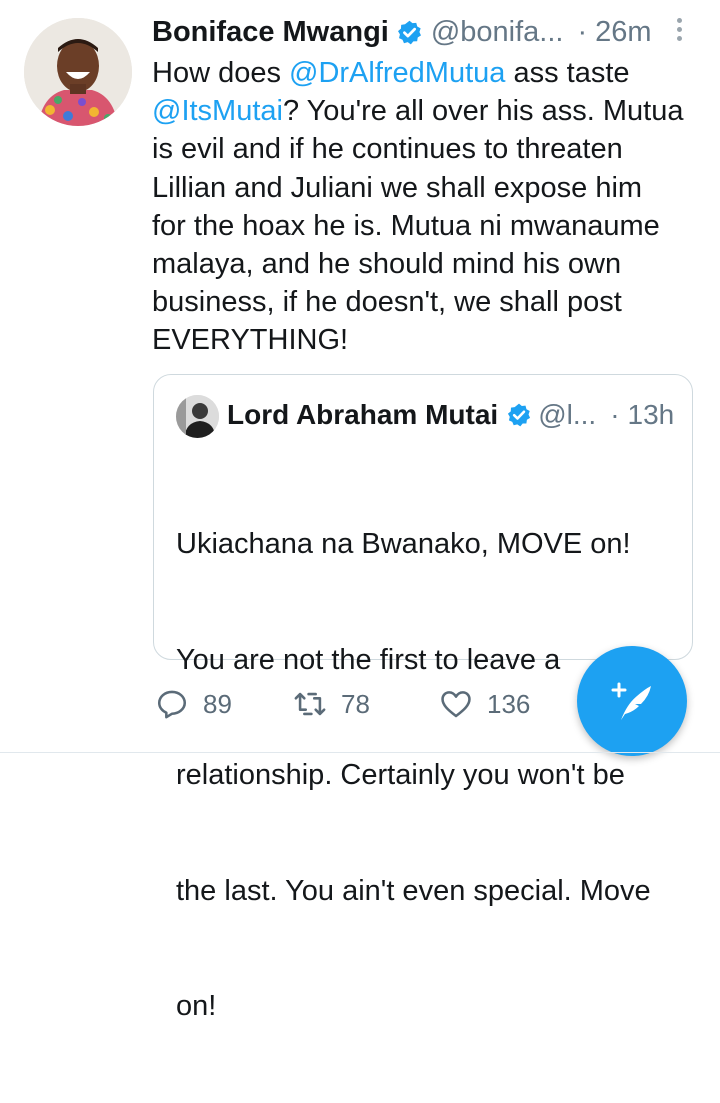 Image resolution: width=720 pixels, height=1103 pixels. I want to click on tweet-header: Boniface Mwangi @bonifa... · 26m, so click(424, 32).